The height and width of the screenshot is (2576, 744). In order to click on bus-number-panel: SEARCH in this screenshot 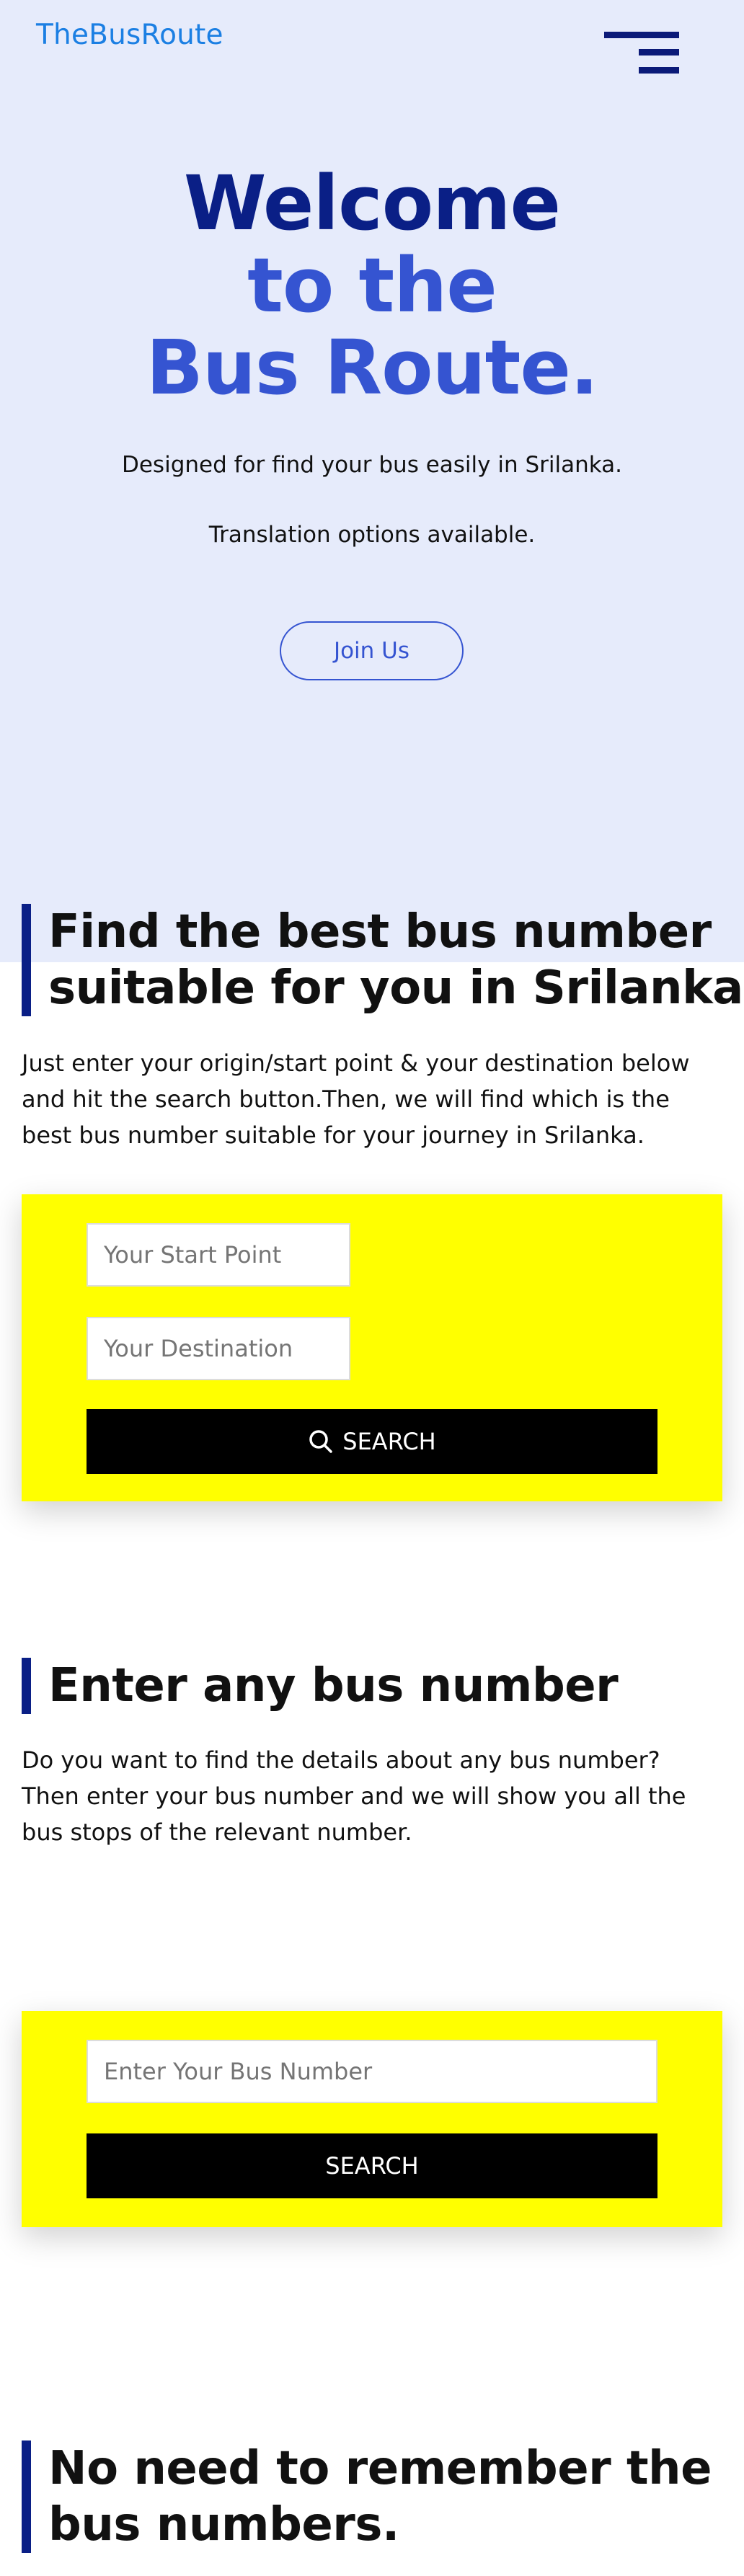, I will do `click(372, 2119)`.